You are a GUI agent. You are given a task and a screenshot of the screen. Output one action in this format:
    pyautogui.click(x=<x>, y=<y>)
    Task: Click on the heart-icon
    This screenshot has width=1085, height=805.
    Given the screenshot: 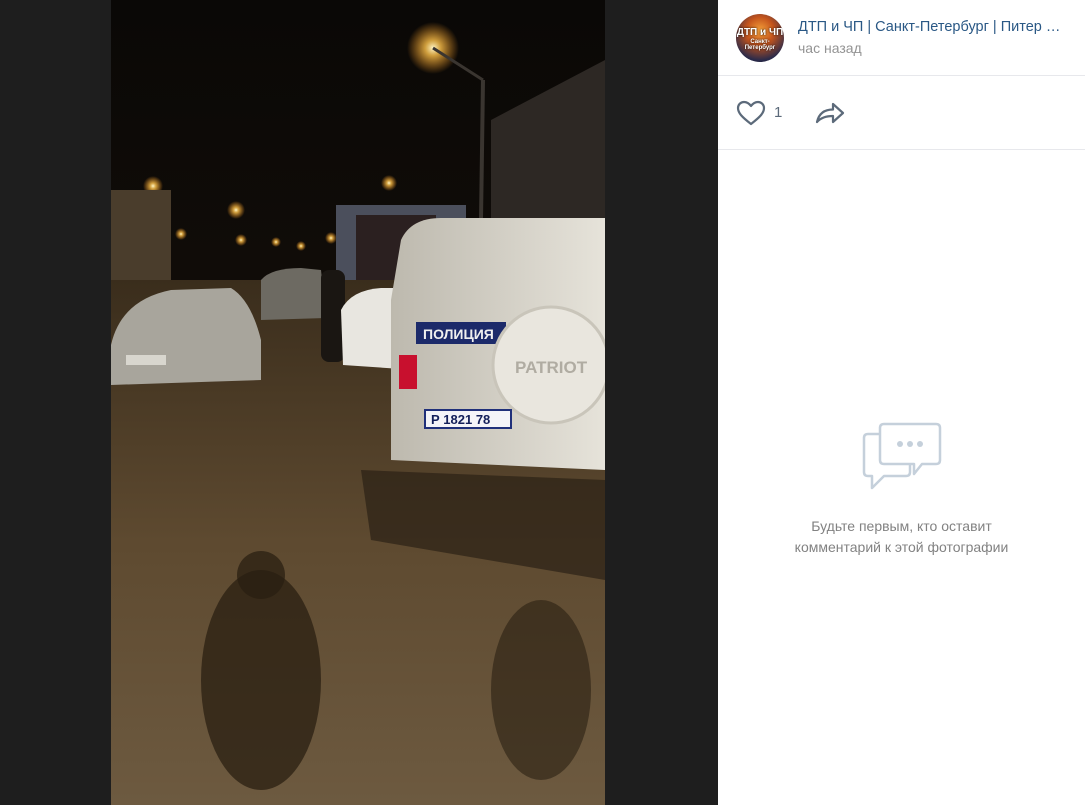 What is the action you would take?
    pyautogui.click(x=751, y=112)
    